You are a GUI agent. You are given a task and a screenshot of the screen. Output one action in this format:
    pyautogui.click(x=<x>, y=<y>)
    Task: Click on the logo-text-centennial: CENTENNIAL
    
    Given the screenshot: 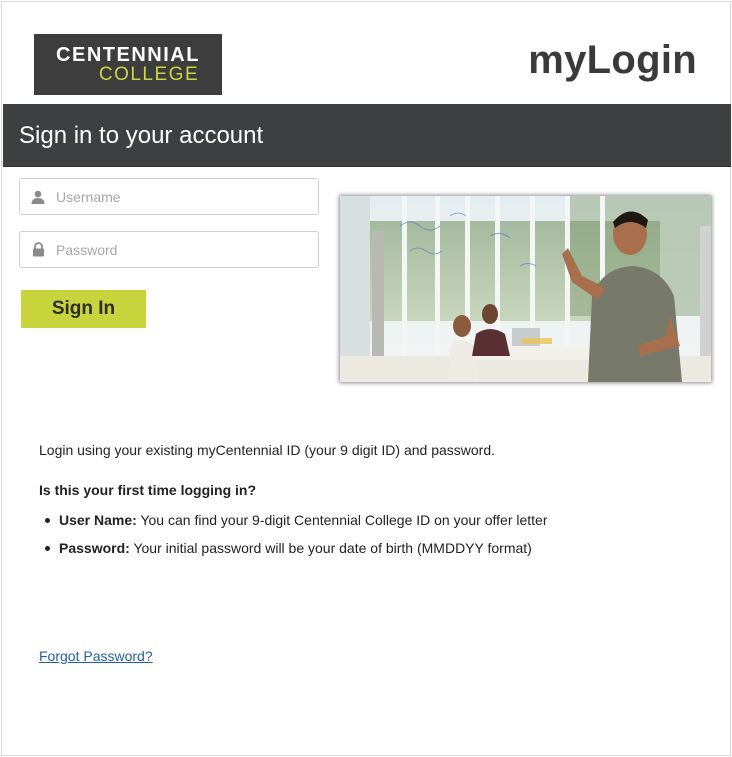 What is the action you would take?
    pyautogui.click(x=128, y=54)
    